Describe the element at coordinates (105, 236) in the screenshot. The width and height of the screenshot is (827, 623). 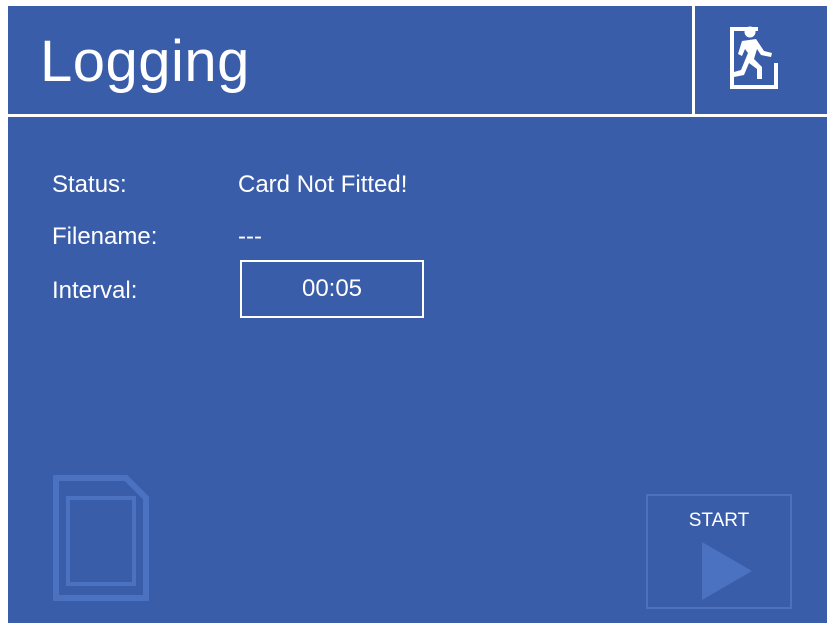
I see `filename-label: Filename:` at that location.